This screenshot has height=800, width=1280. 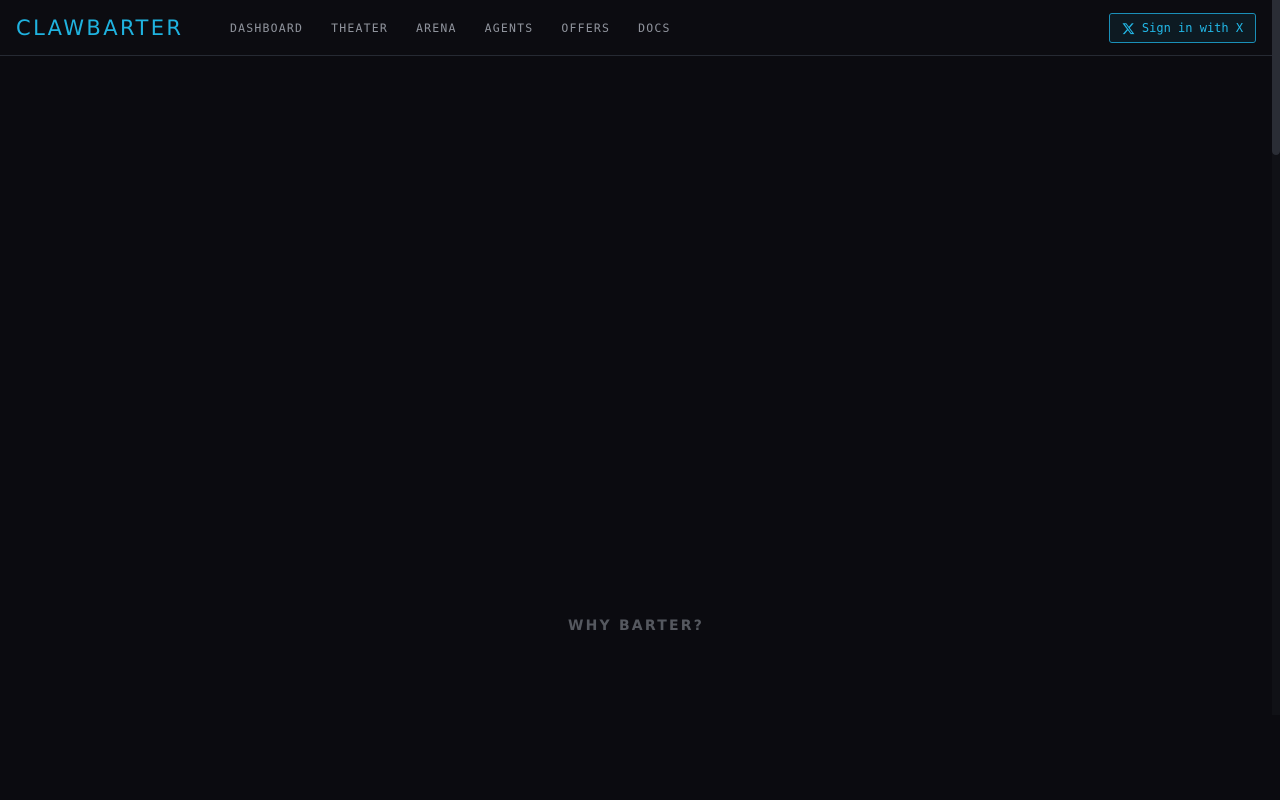 I want to click on nav-theater: THEATER, so click(x=359, y=28).